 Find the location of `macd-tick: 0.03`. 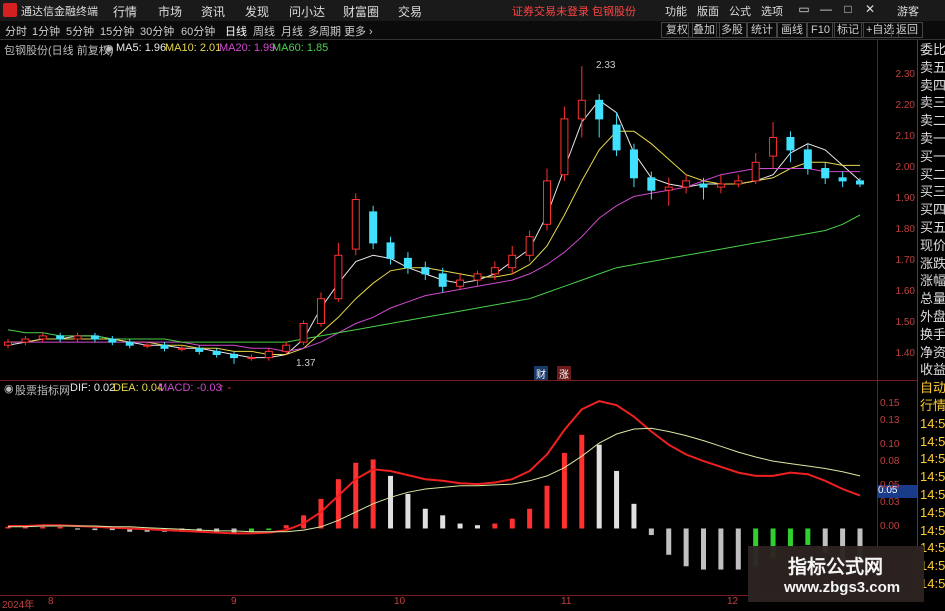

macd-tick: 0.03 is located at coordinates (890, 502).